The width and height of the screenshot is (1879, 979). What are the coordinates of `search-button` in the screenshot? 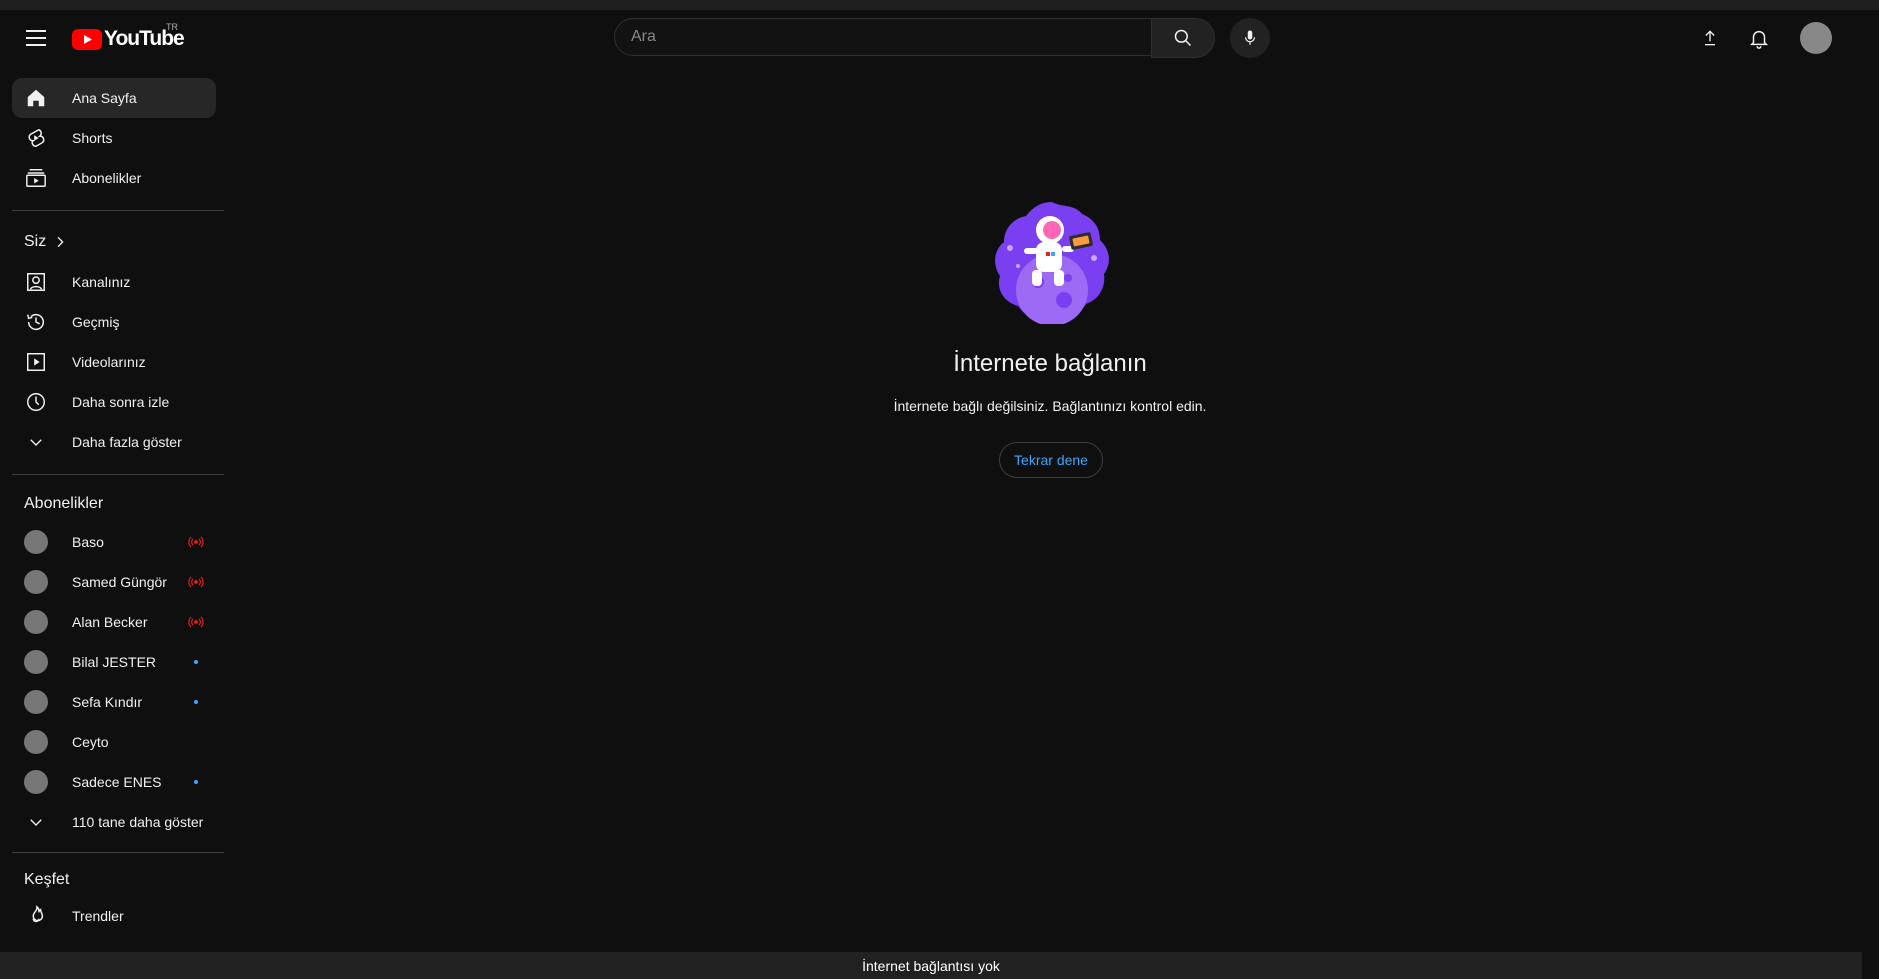 It's located at (1183, 38).